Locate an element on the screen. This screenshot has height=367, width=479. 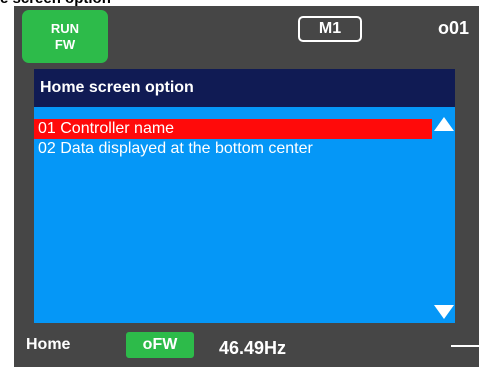
status-direction-badge: oFW is located at coordinates (160, 345).